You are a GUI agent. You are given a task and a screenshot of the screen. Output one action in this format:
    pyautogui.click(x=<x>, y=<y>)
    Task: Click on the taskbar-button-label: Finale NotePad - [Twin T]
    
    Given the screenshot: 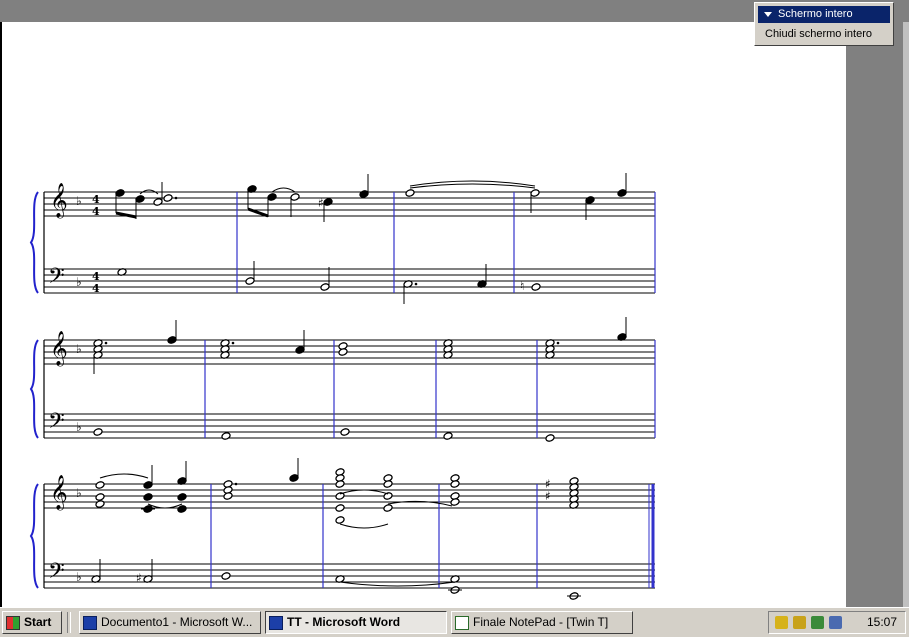 What is the action you would take?
    pyautogui.click(x=541, y=622)
    